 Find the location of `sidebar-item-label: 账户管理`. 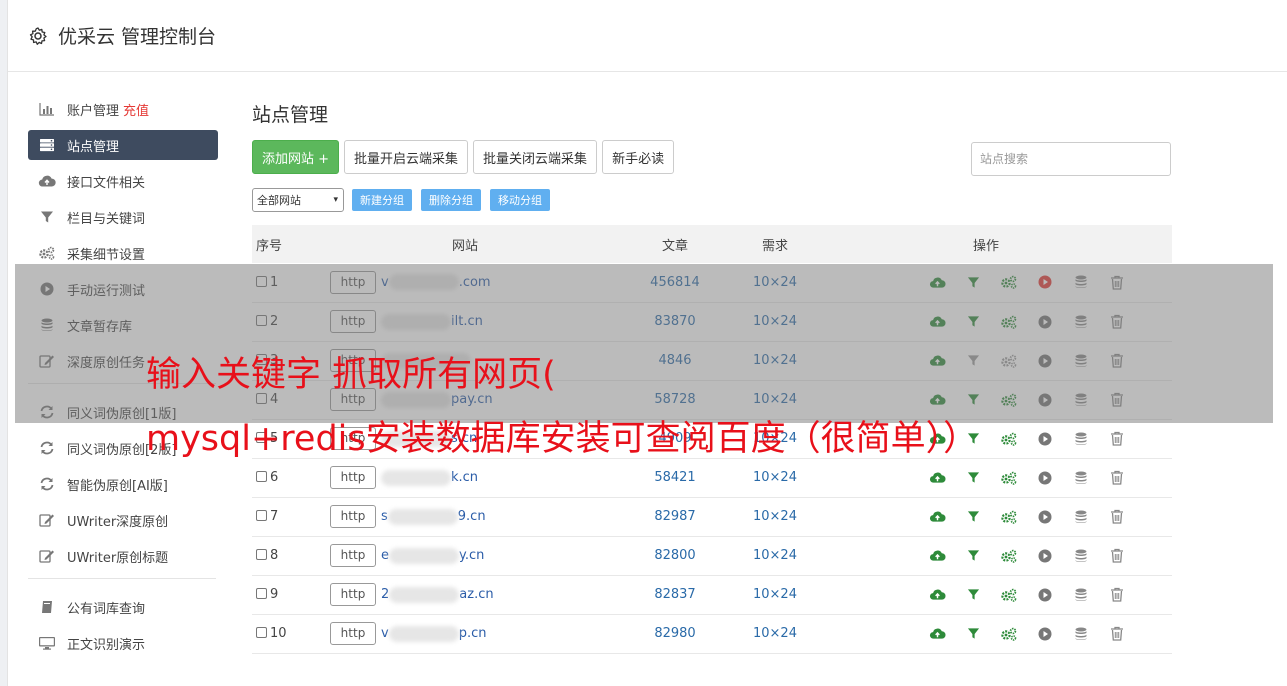

sidebar-item-label: 账户管理 is located at coordinates (93, 111).